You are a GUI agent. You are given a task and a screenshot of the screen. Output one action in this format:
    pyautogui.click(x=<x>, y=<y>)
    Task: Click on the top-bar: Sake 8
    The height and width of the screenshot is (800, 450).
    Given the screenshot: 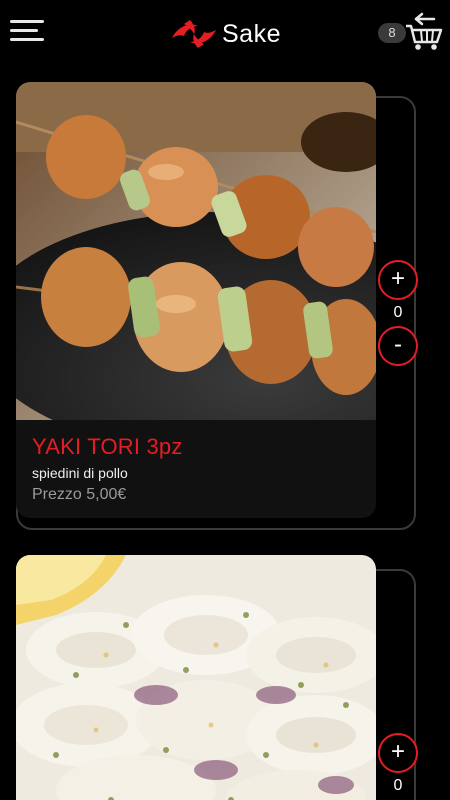 What is the action you would take?
    pyautogui.click(x=225, y=35)
    